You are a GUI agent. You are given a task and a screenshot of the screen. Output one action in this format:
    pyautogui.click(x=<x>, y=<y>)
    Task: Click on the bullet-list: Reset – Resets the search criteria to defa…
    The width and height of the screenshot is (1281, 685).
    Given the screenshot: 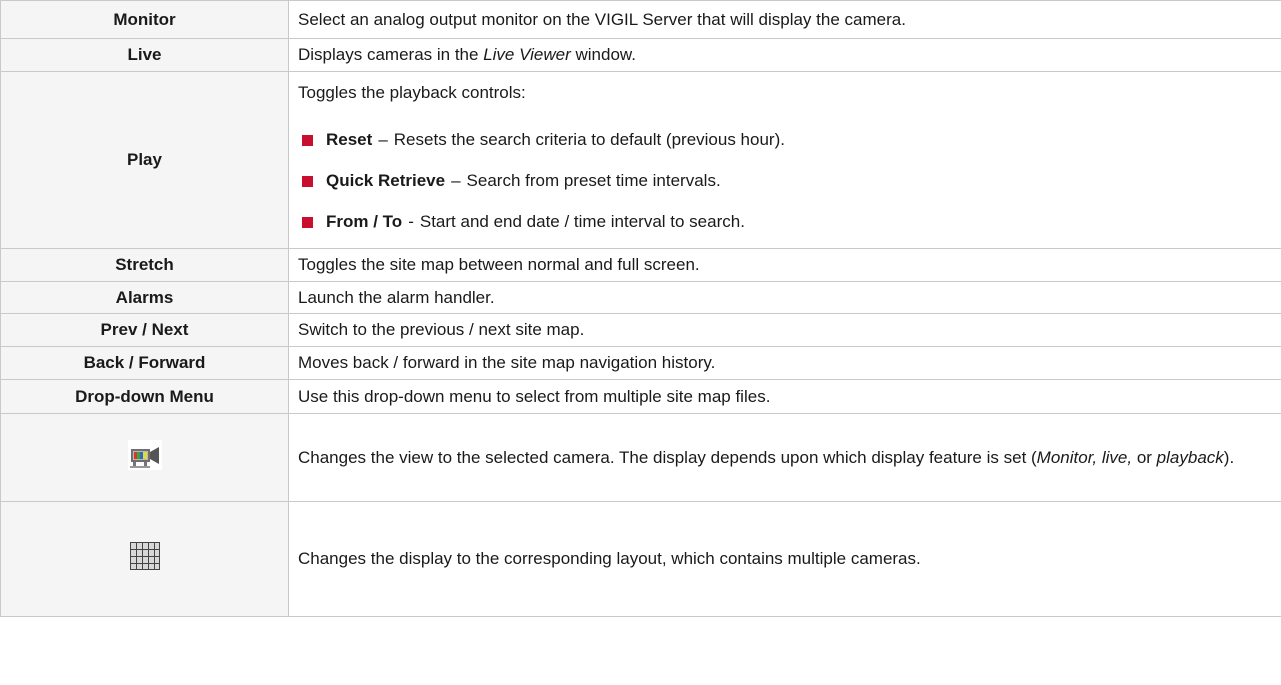 What is the action you would take?
    pyautogui.click(x=784, y=181)
    